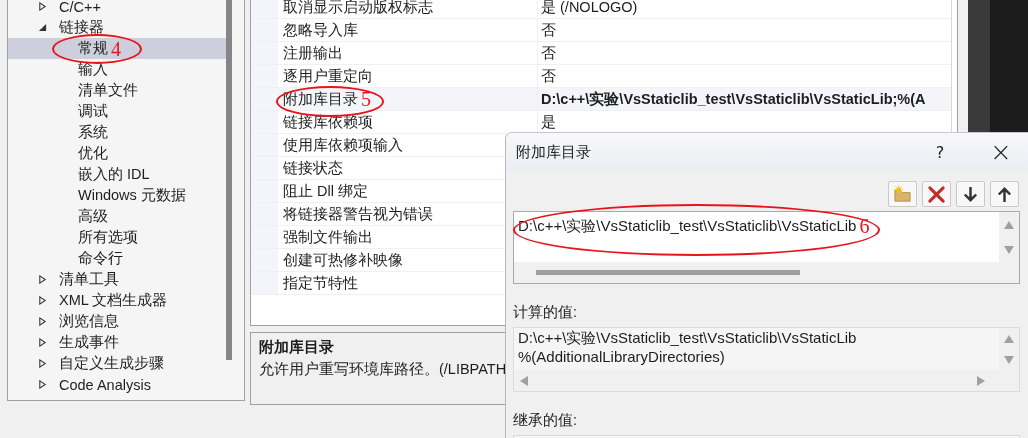 The width and height of the screenshot is (1028, 438). I want to click on property-name: 逐用户重定向, so click(328, 76).